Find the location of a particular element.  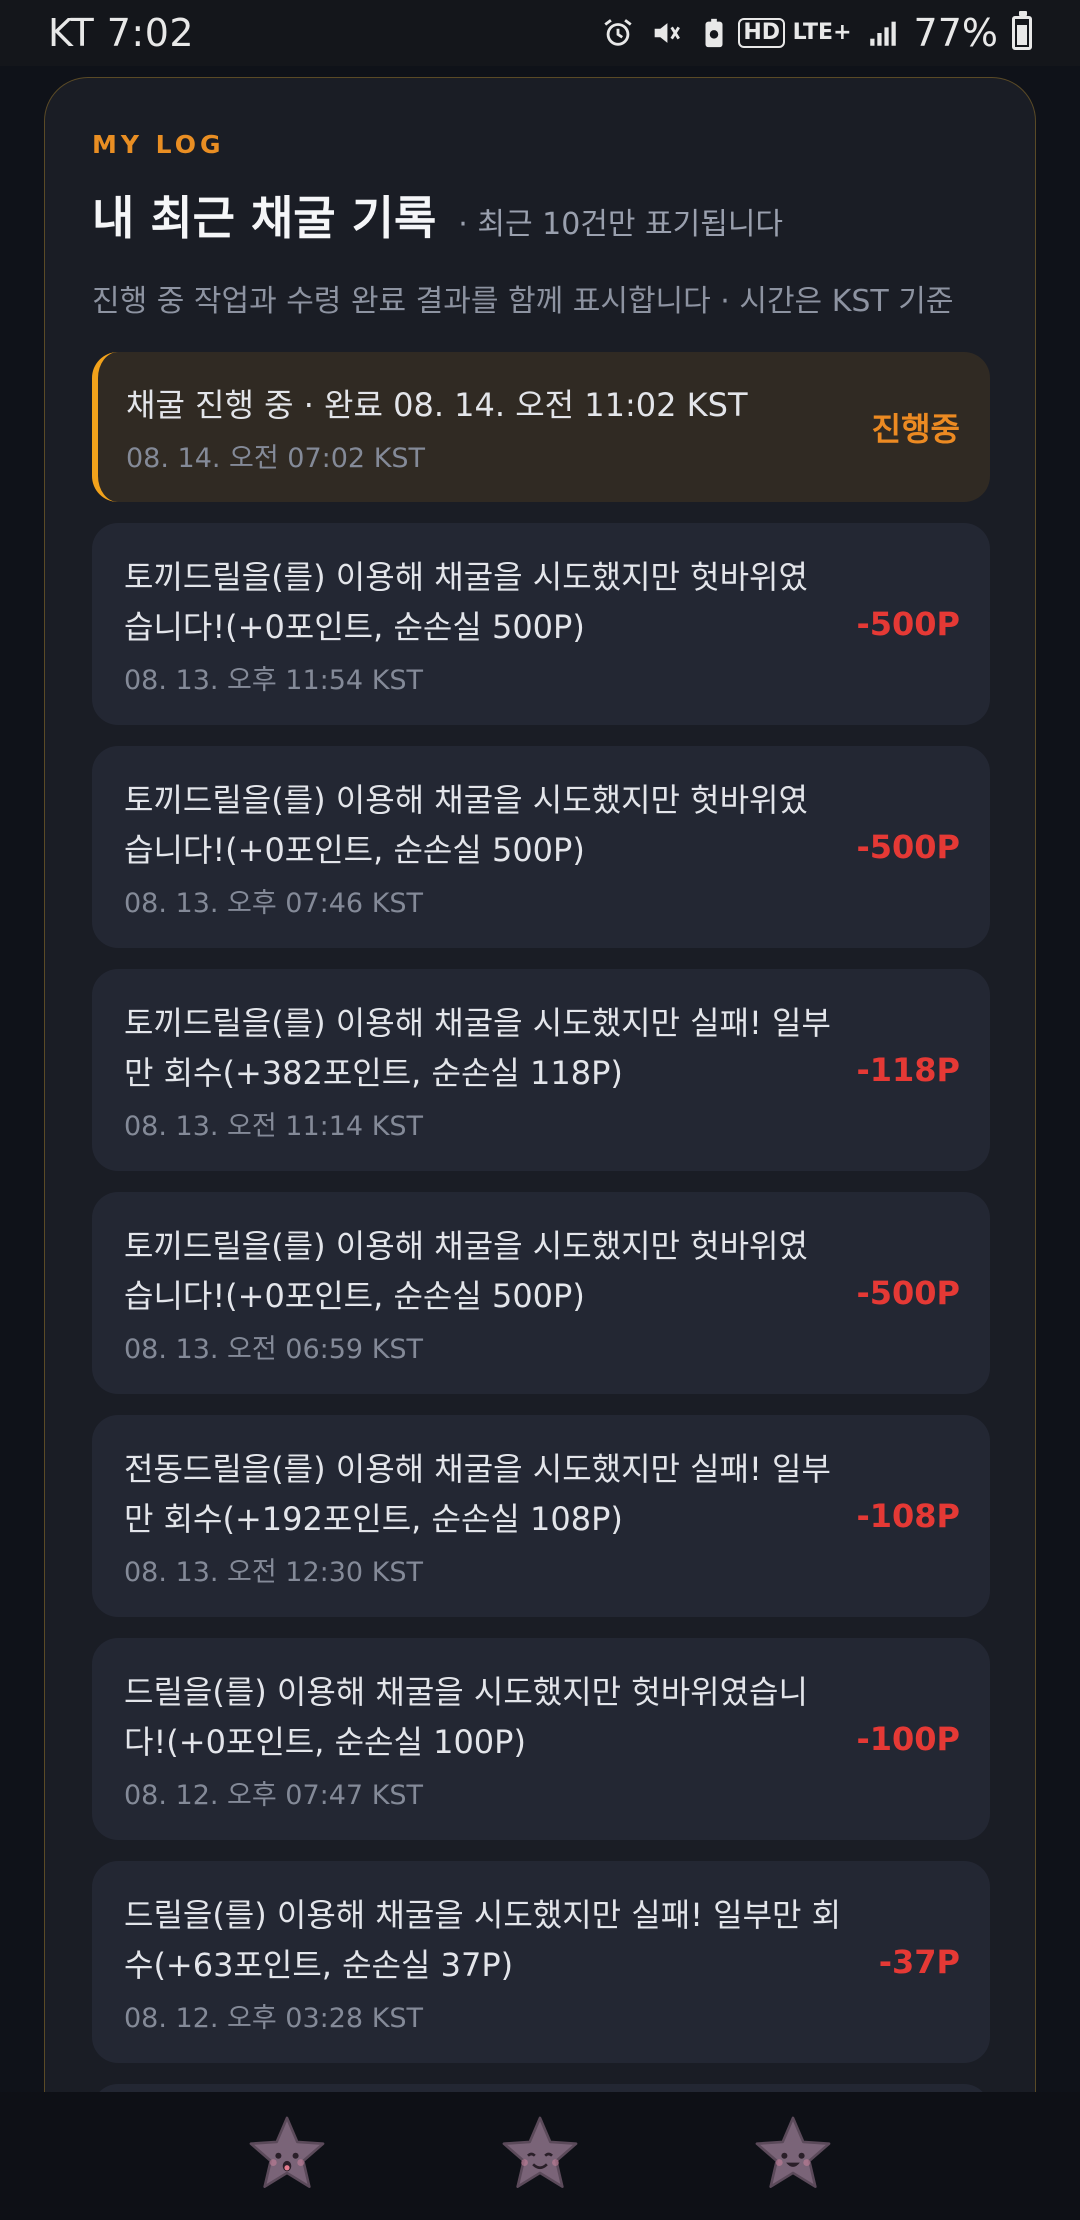

nav-item-star-happy is located at coordinates (793, 2156).